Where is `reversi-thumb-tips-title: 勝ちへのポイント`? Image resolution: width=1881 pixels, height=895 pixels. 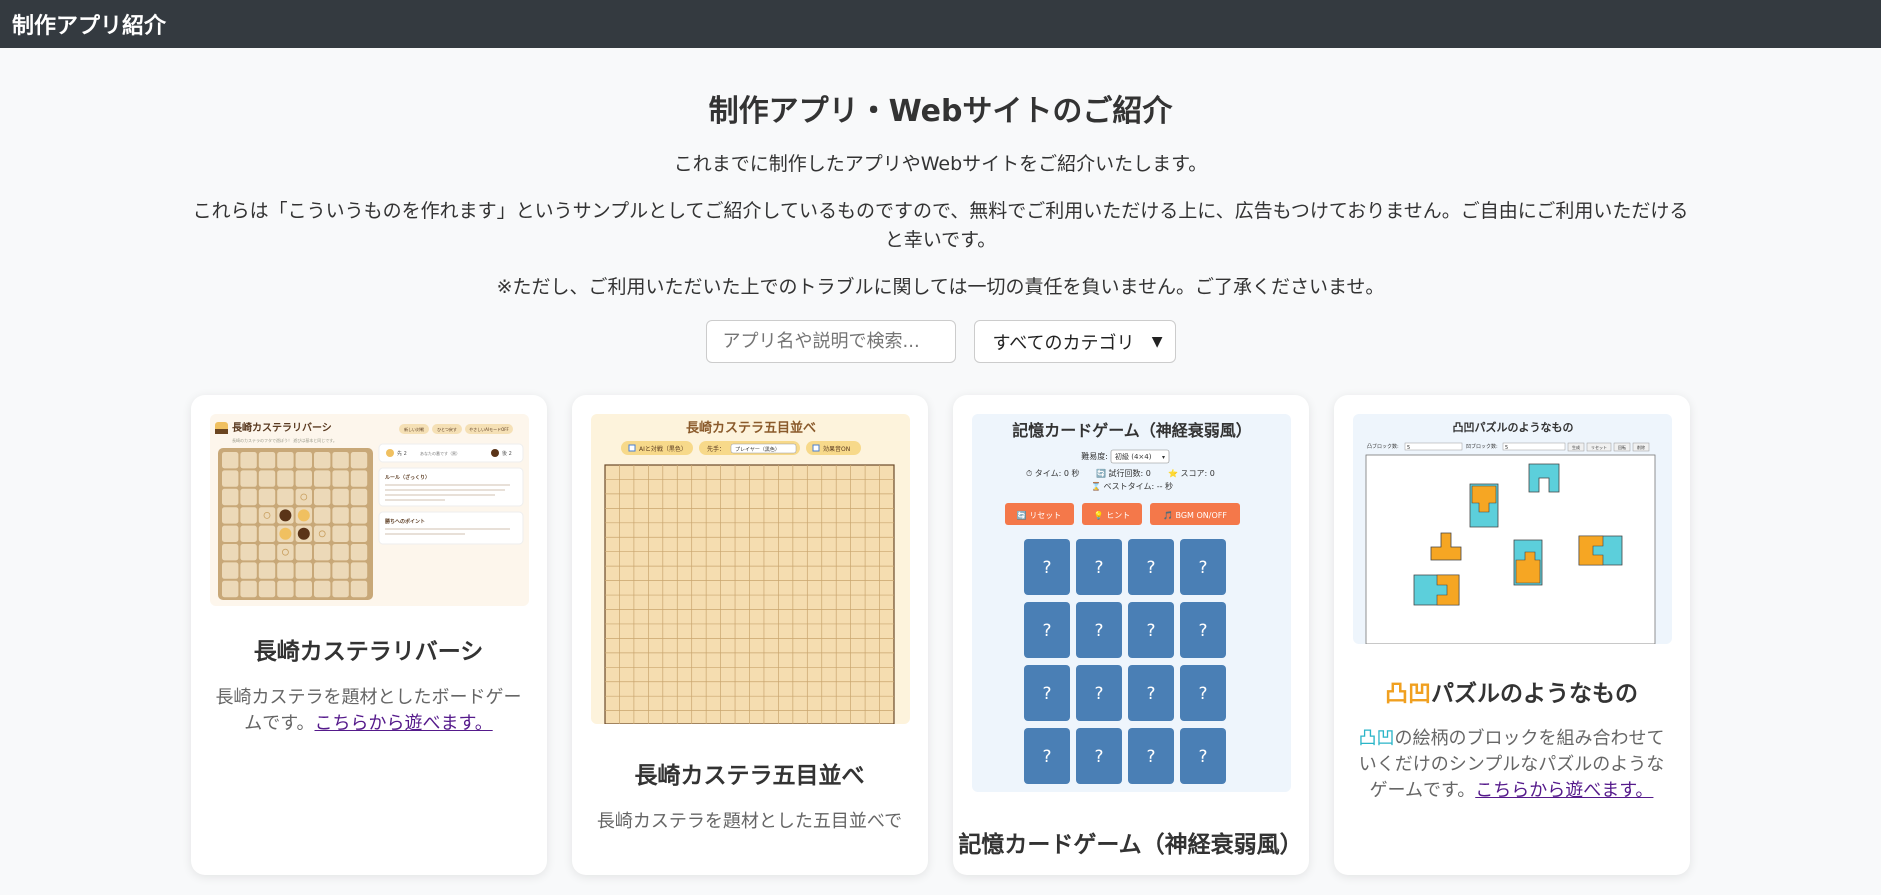
reversi-thumb-tips-title: 勝ちへのポイント is located at coordinates (405, 521).